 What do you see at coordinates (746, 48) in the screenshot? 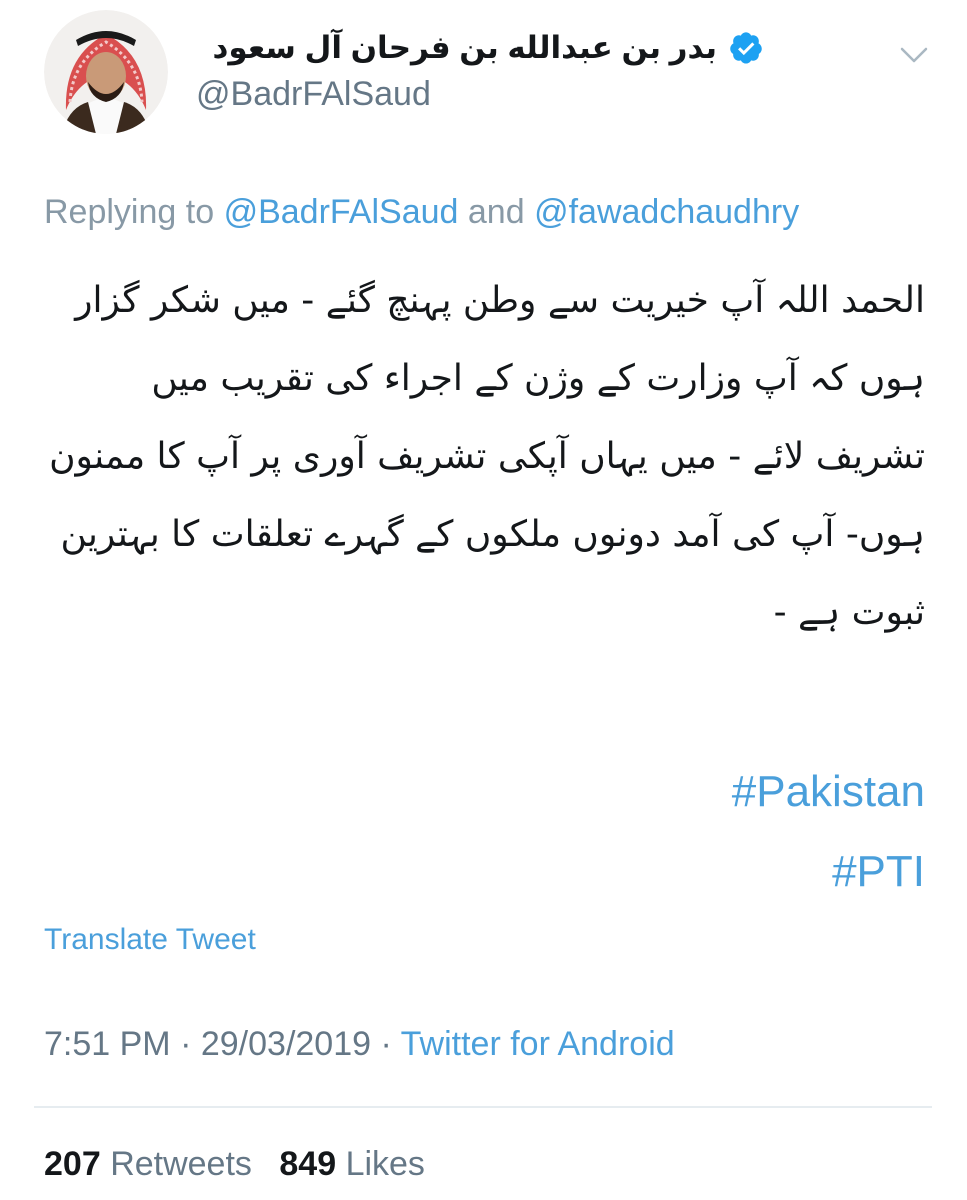
I see `verified-badge-icon` at bounding box center [746, 48].